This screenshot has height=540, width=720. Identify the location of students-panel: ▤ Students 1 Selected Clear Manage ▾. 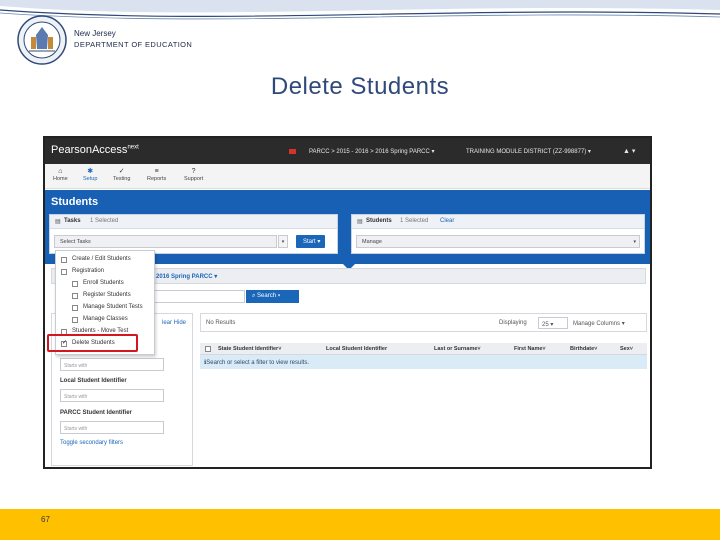
(498, 234).